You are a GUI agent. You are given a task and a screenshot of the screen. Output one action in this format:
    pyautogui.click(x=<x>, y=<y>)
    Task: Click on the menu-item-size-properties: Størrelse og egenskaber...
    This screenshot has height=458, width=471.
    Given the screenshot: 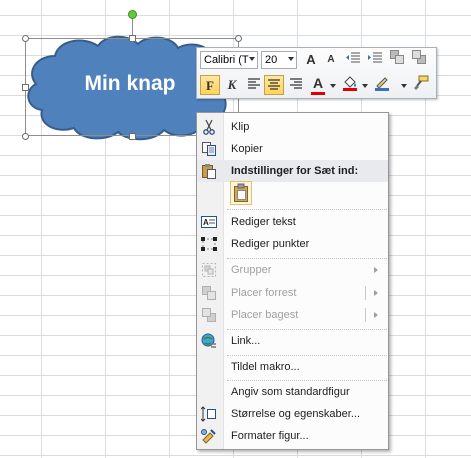 What is the action you would take?
    pyautogui.click(x=292, y=414)
    